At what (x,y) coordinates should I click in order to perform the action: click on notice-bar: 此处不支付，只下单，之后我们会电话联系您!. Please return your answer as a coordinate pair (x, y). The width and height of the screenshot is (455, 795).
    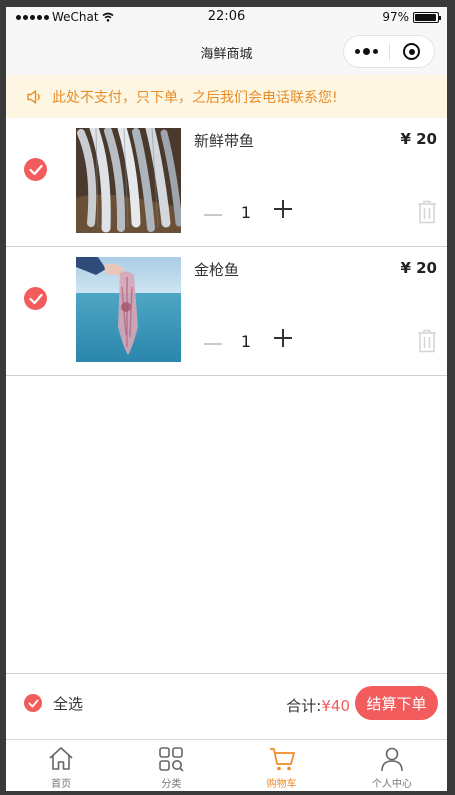
    Looking at the image, I should click on (226, 96).